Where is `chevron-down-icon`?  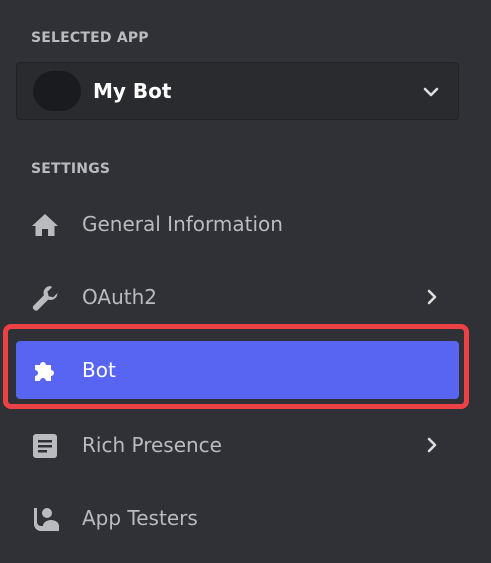 chevron-down-icon is located at coordinates (431, 92).